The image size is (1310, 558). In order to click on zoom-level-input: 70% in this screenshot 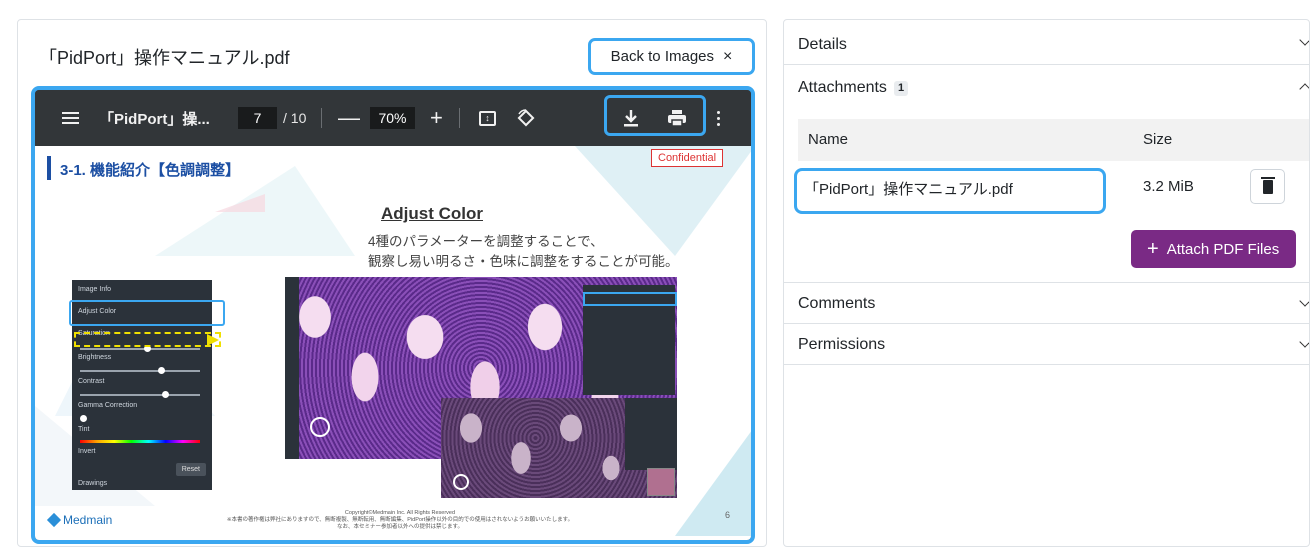, I will do `click(392, 118)`.